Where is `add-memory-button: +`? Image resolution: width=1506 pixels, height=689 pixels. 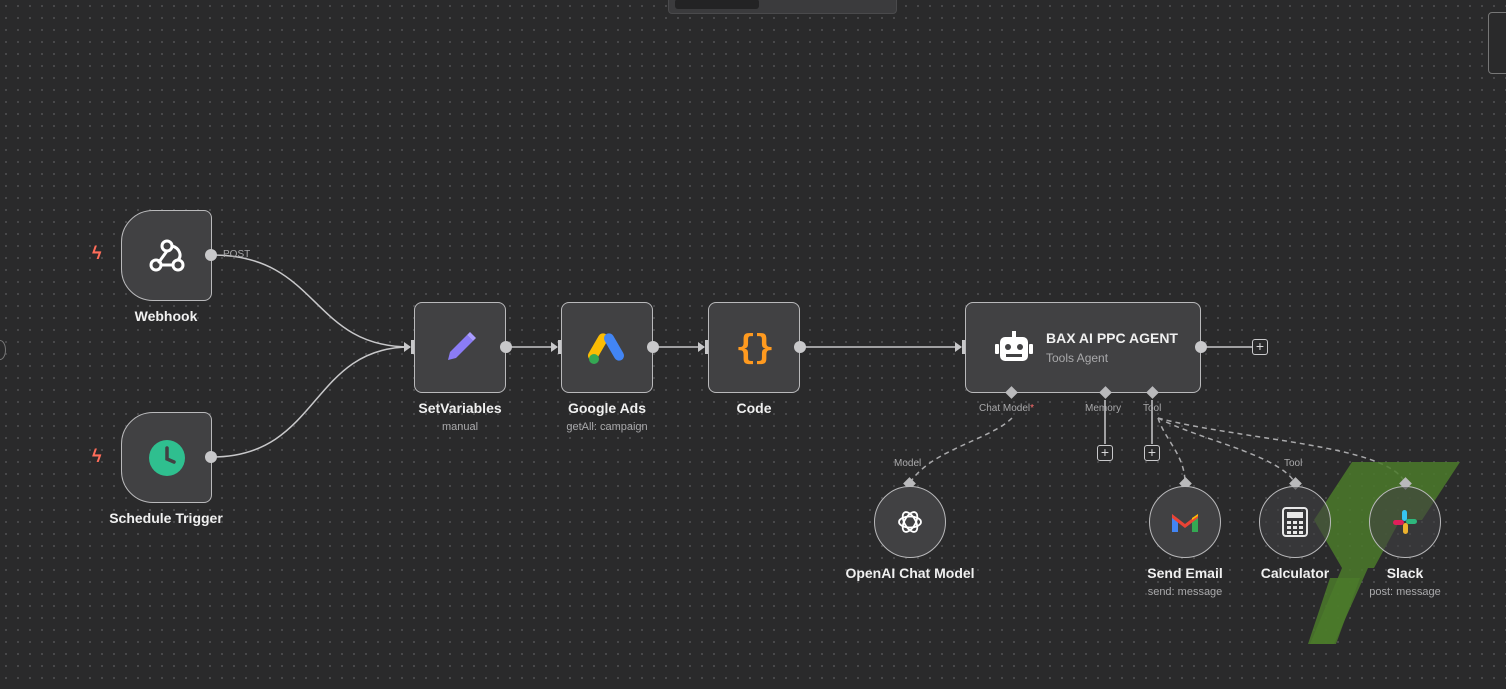 add-memory-button: + is located at coordinates (1105, 453).